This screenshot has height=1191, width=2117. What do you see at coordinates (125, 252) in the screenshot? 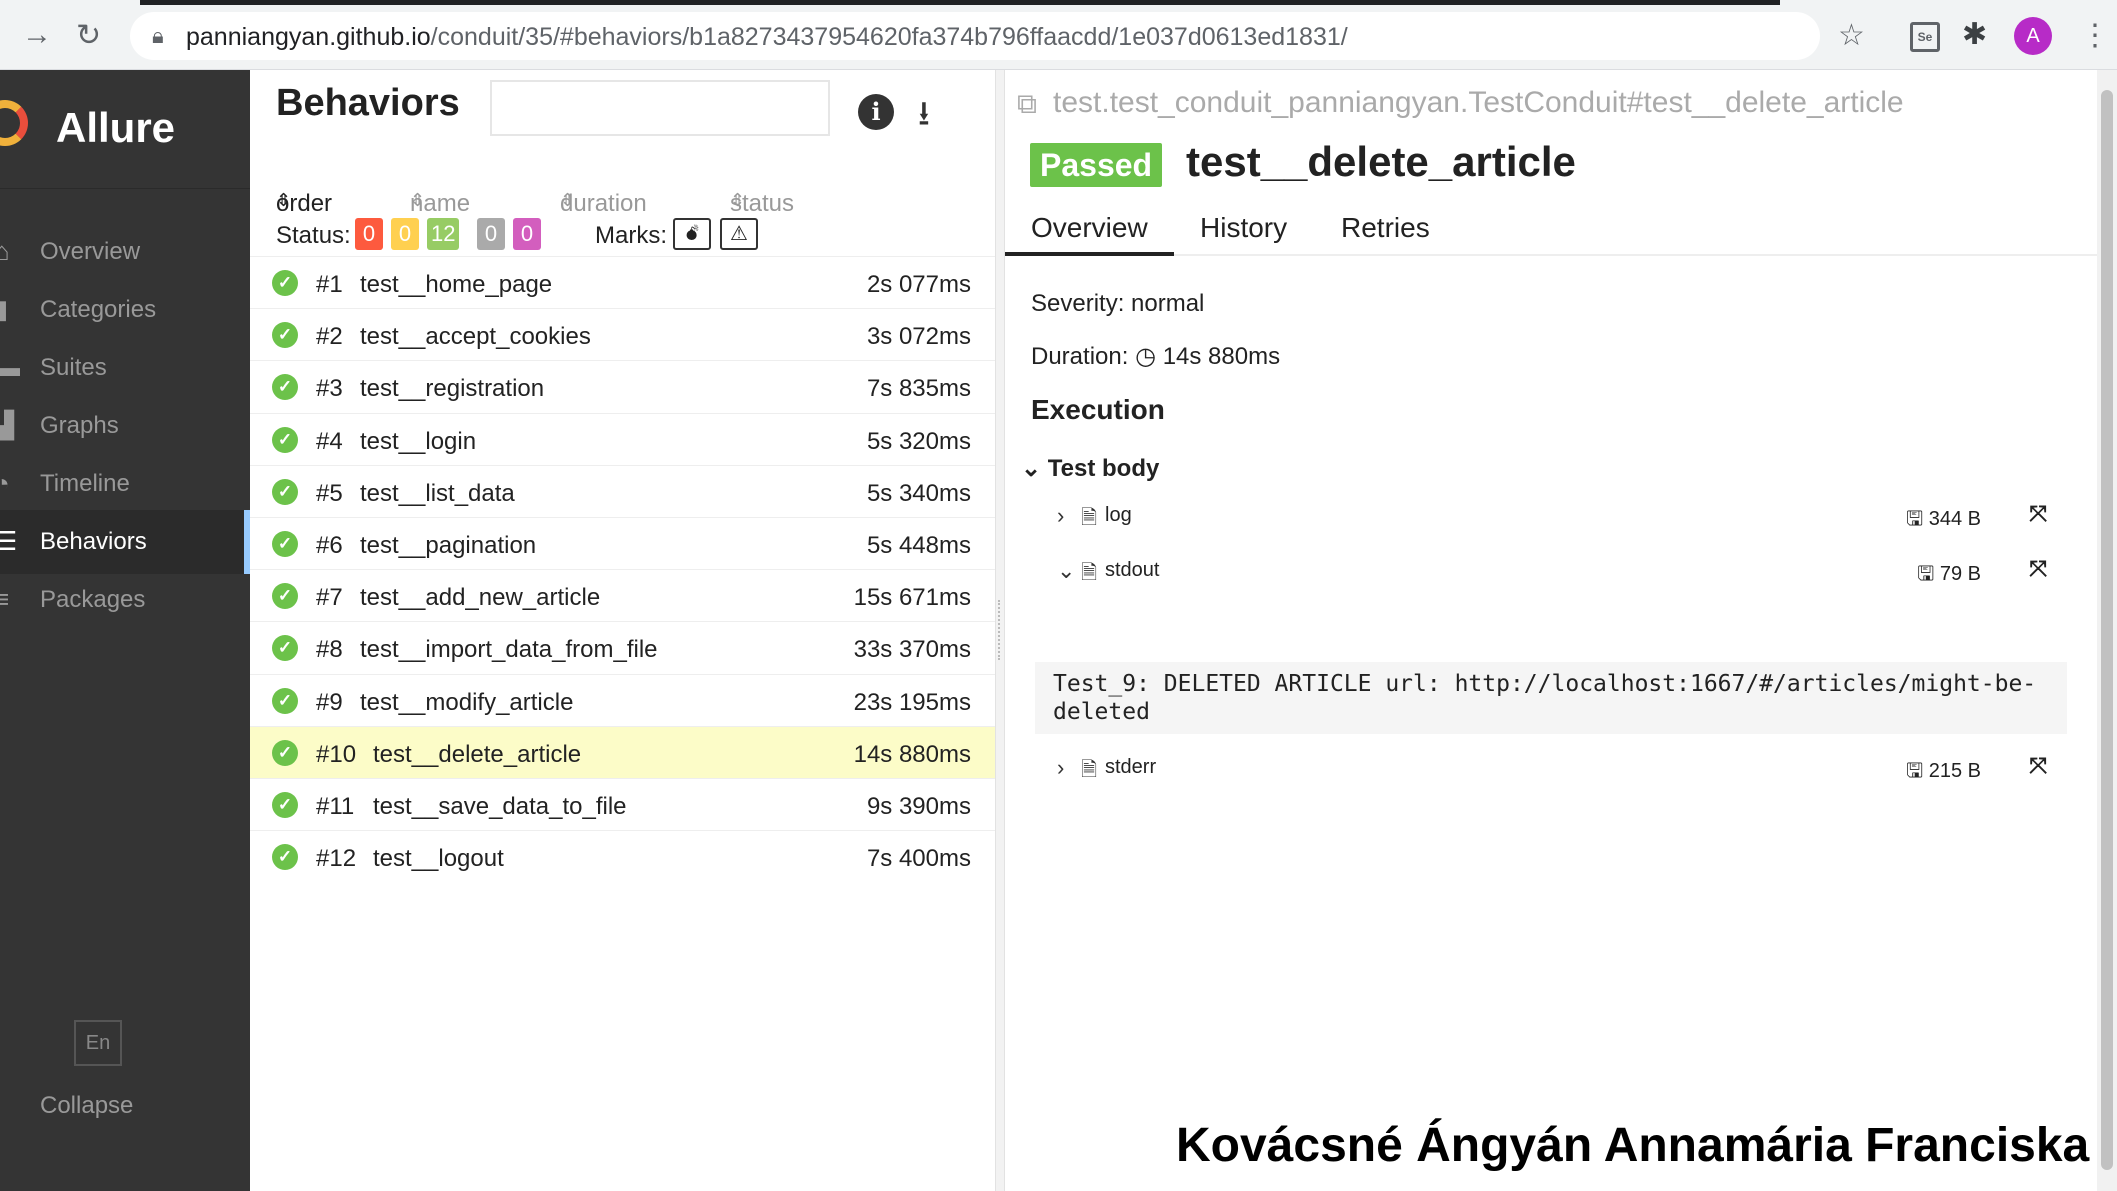
I see `sidebar-item-overview: ⌂ Overview` at bounding box center [125, 252].